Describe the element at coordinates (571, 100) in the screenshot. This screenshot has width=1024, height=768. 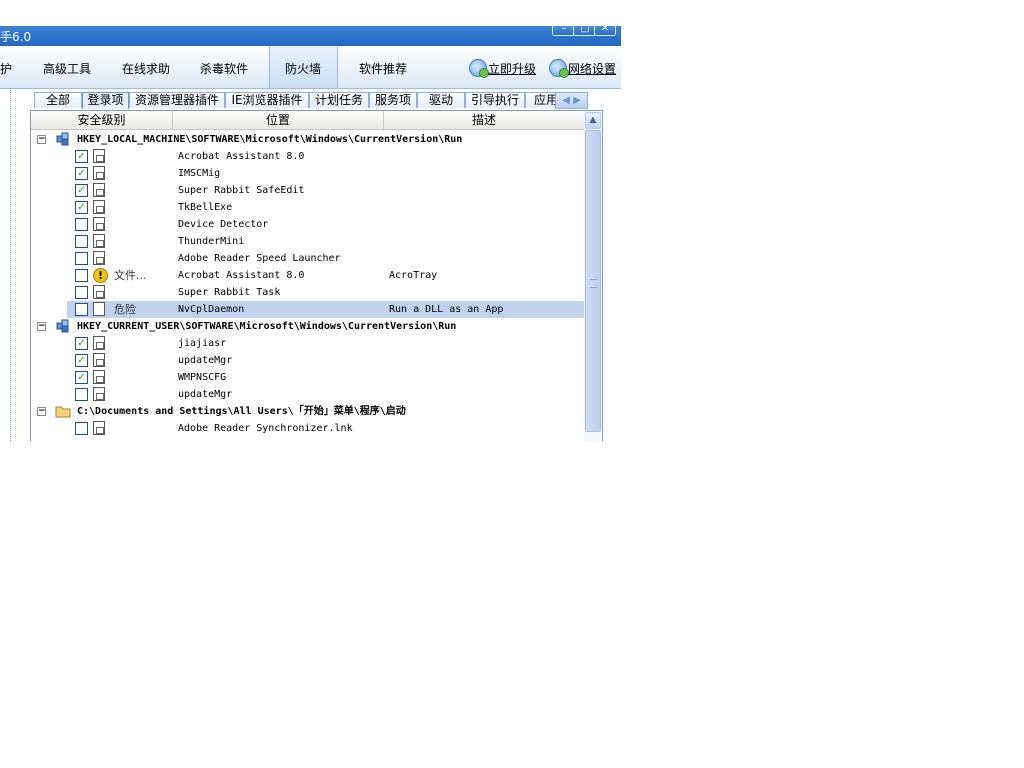
I see `tab-scroll-arrows: ◀ ▶` at that location.